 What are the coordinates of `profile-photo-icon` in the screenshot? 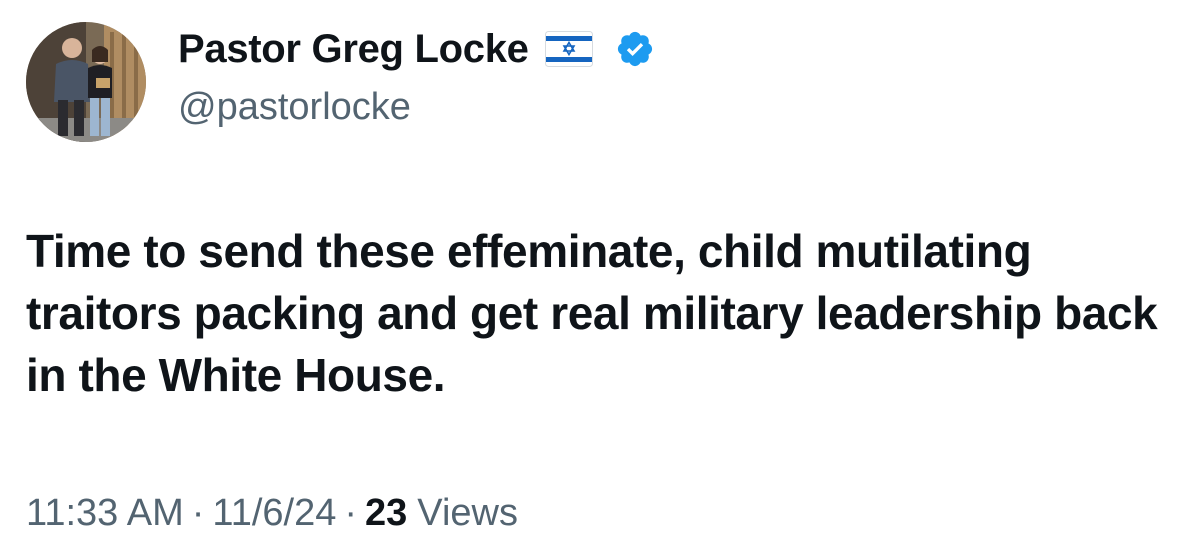 It's located at (86, 82).